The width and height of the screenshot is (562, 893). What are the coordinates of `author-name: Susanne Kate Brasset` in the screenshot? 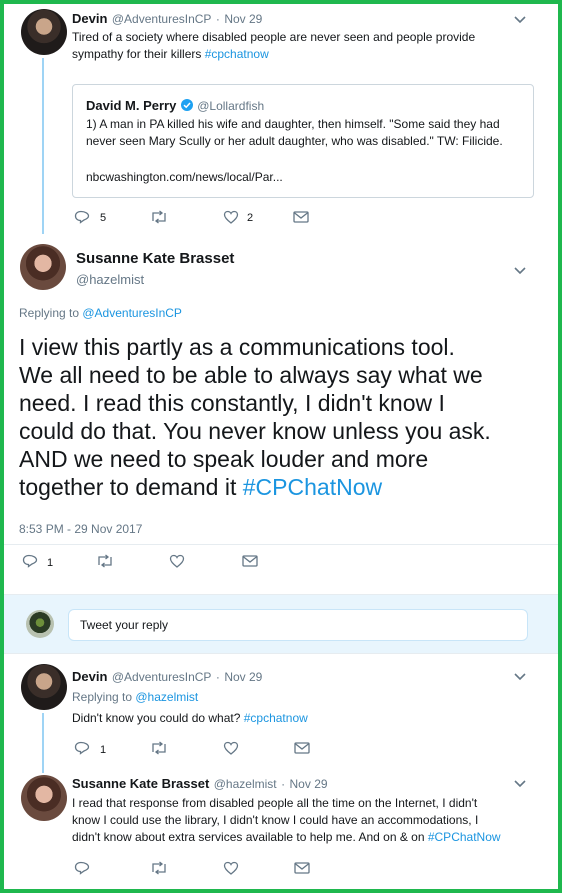 It's located at (140, 783).